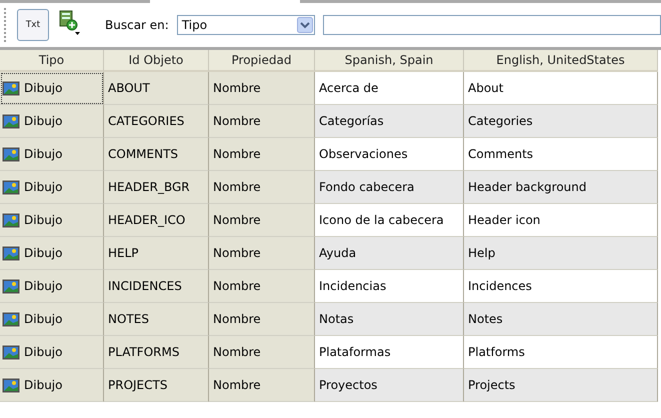  Describe the element at coordinates (561, 286) in the screenshot. I see `table-cell: Incidences` at that location.